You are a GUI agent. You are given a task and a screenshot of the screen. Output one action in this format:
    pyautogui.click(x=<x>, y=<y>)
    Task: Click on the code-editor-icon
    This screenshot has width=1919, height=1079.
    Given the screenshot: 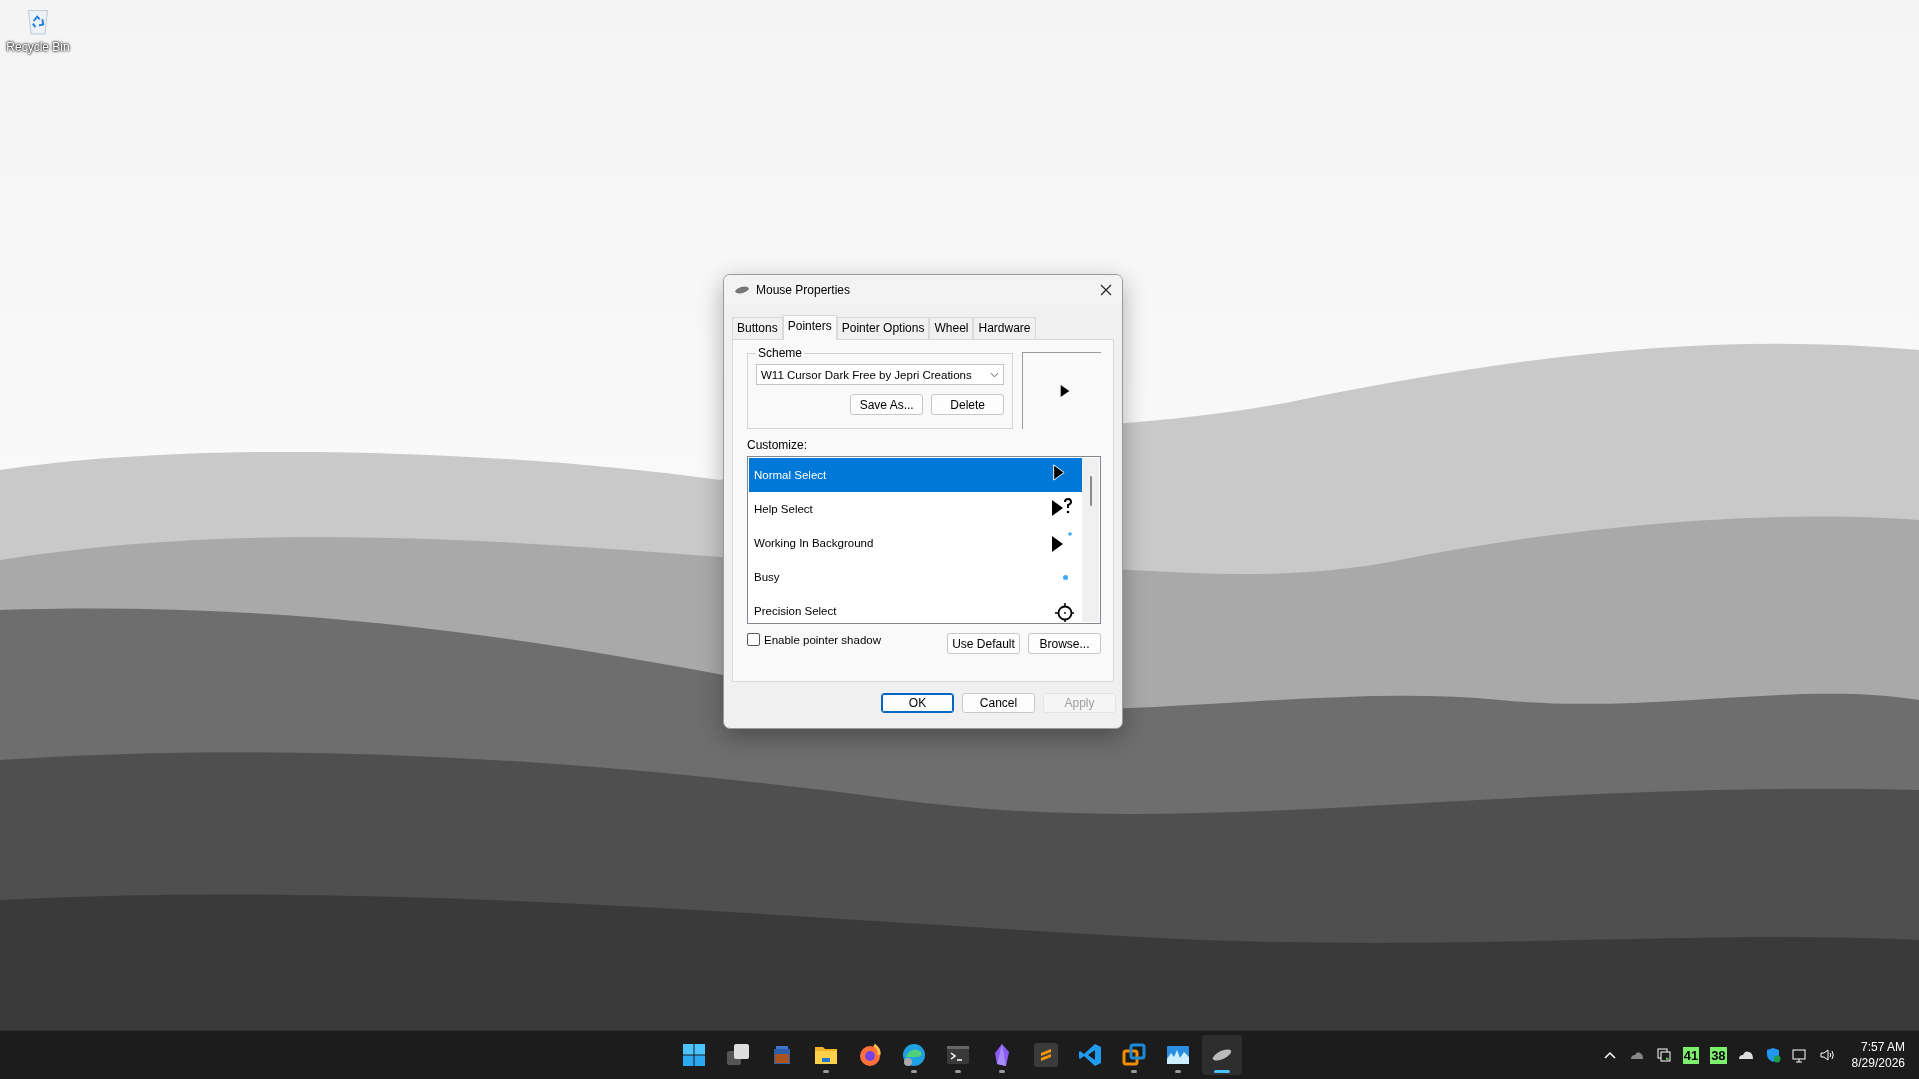 What is the action you would take?
    pyautogui.click(x=1090, y=1055)
    